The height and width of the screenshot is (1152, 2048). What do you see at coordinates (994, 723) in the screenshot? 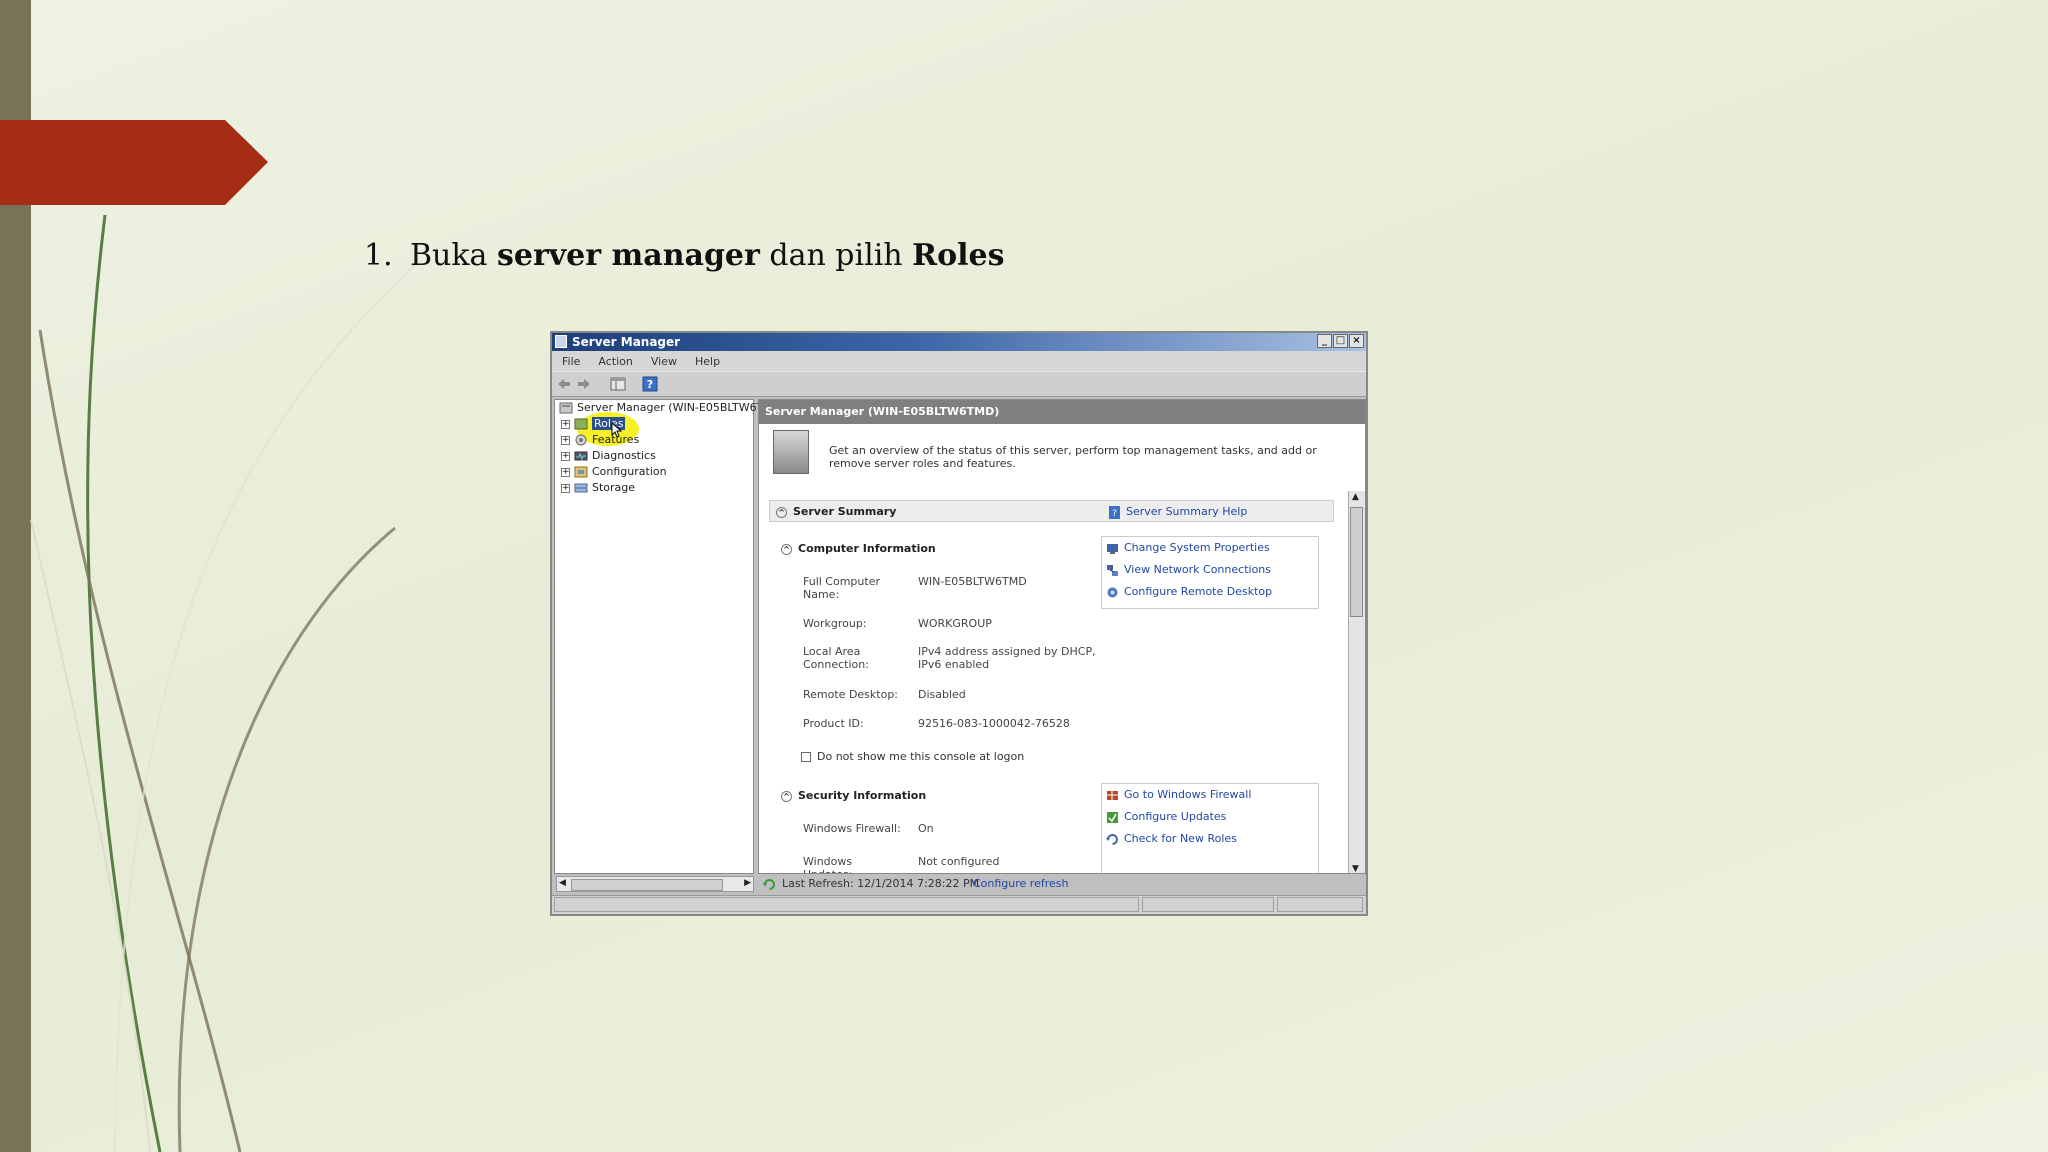
I see `info-value-product-id: 92516-083-1000042-76528` at bounding box center [994, 723].